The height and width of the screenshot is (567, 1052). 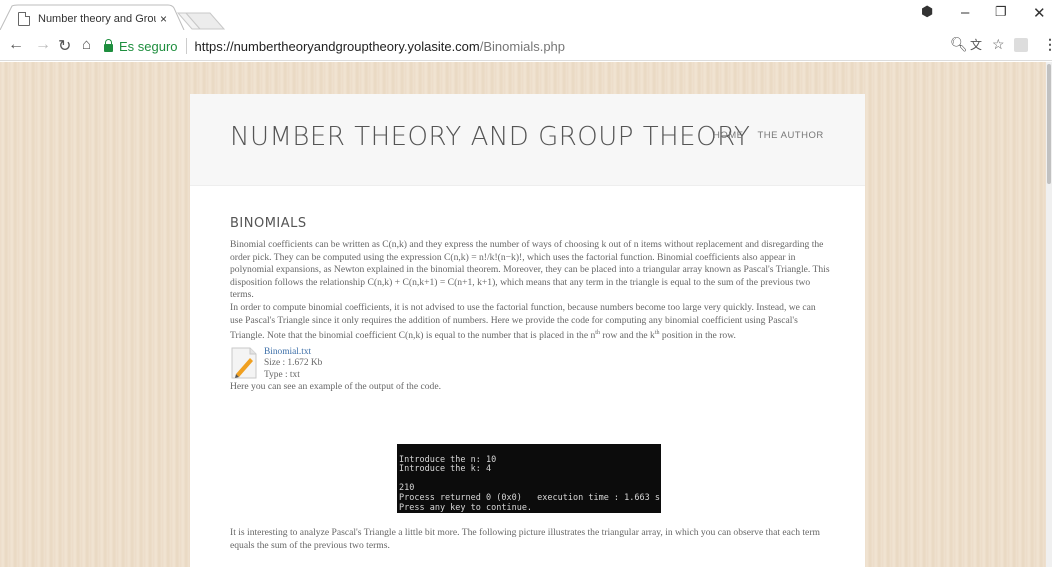 I want to click on reload-icon: ↻, so click(x=64, y=46).